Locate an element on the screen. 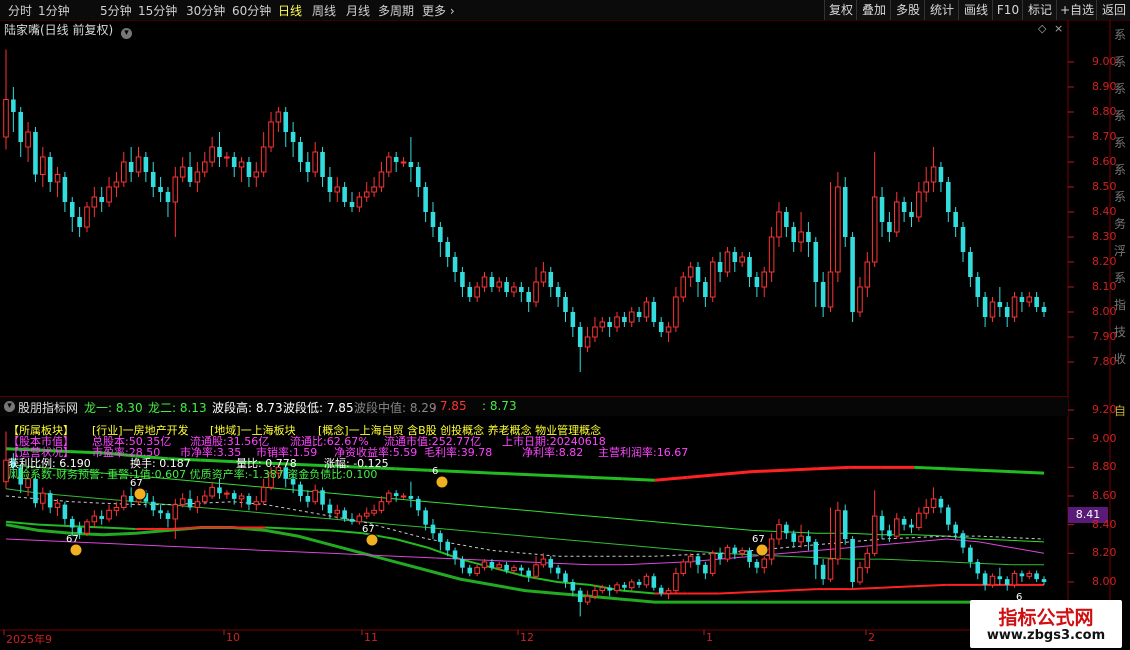 The image size is (1130, 650). watermark-url: www.zbgs3.com is located at coordinates (1046, 635).